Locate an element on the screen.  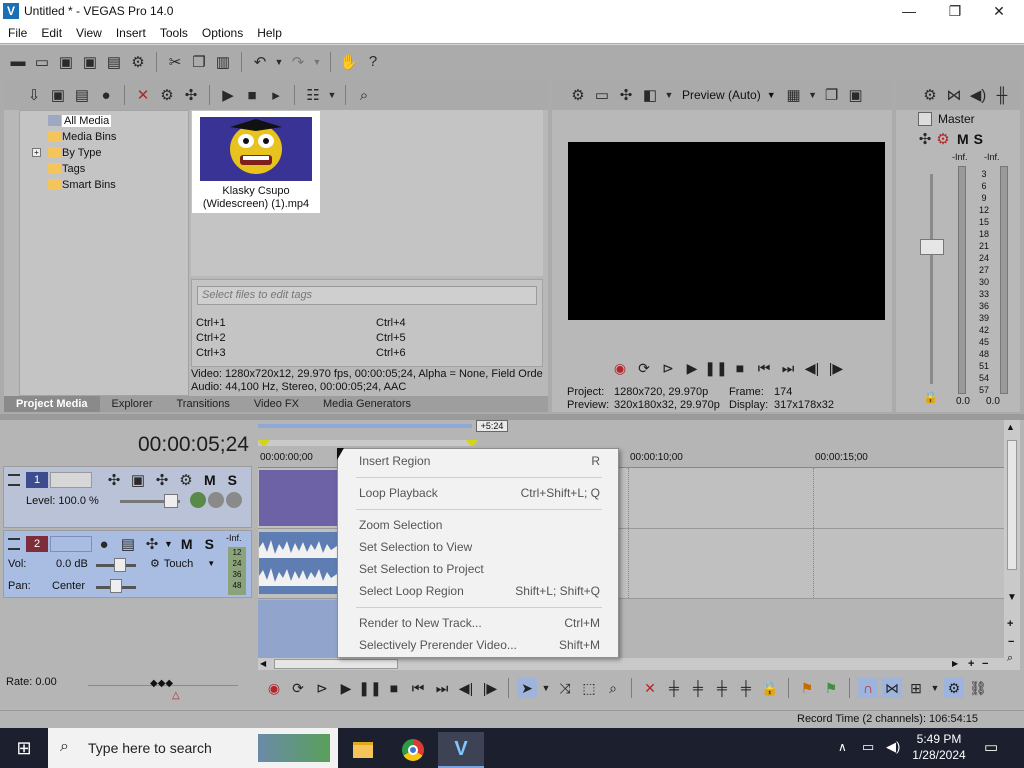
properties-icon: ⚙ is located at coordinates (138, 62).